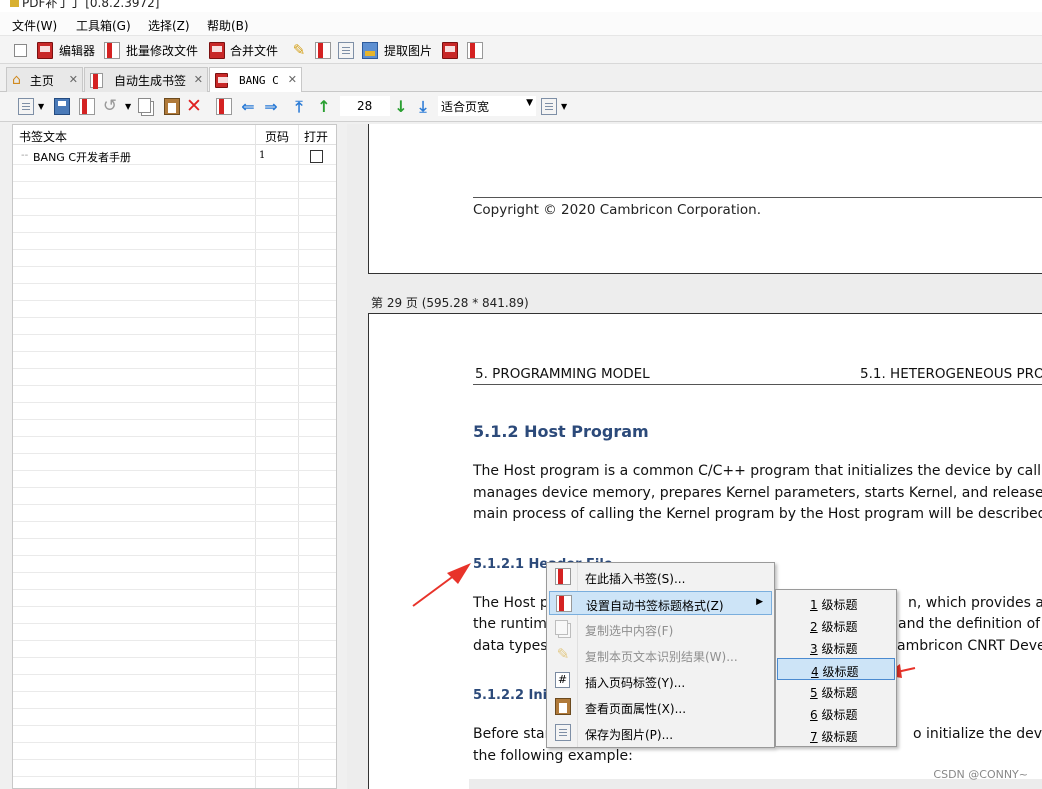 This screenshot has height=789, width=1042. I want to click on submenu-level-1: 1 级标题, so click(836, 603).